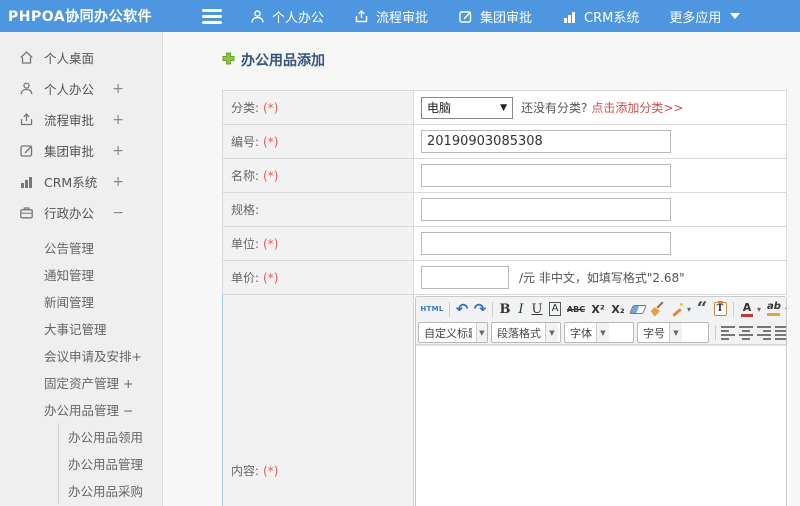 The height and width of the screenshot is (506, 800). What do you see at coordinates (81, 274) in the screenshot?
I see `sidebar-item-notice-mgmt: 通知管理` at bounding box center [81, 274].